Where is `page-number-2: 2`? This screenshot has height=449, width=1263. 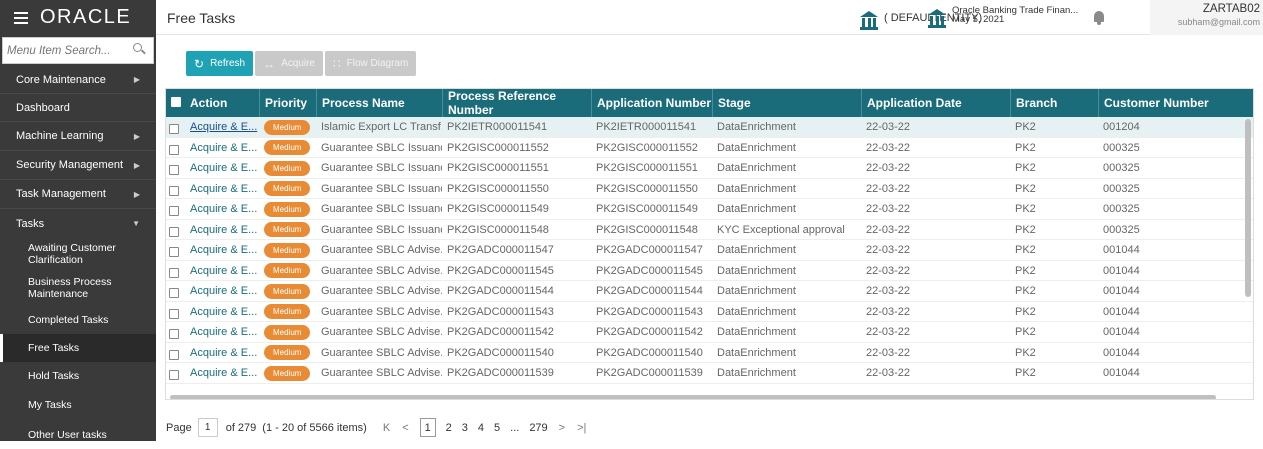
page-number-2: 2 is located at coordinates (449, 428).